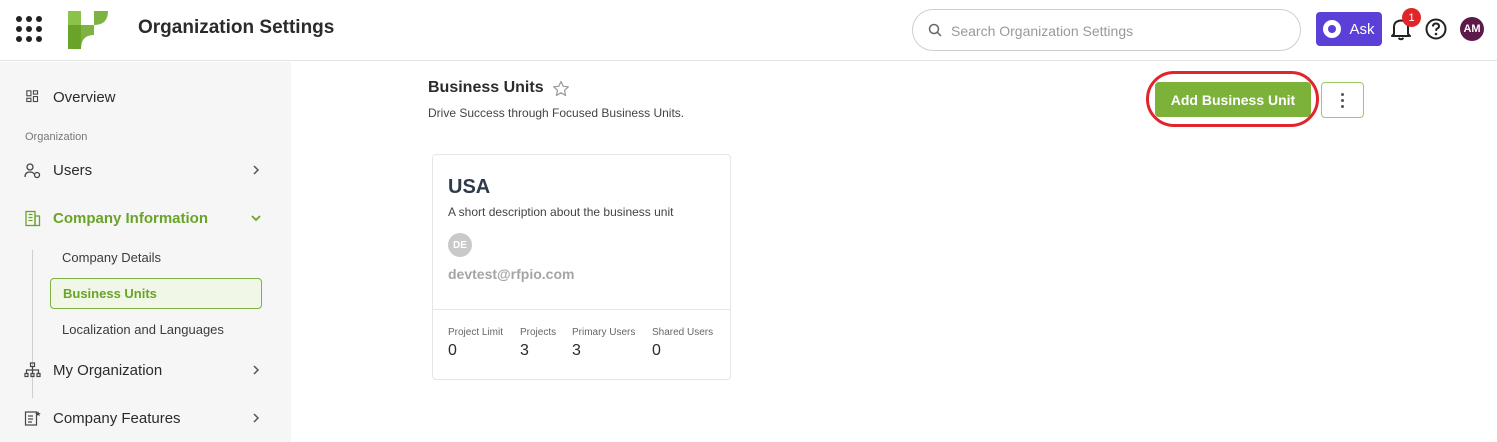 This screenshot has height=442, width=1497. I want to click on dashboard-icon, so click(32, 96).